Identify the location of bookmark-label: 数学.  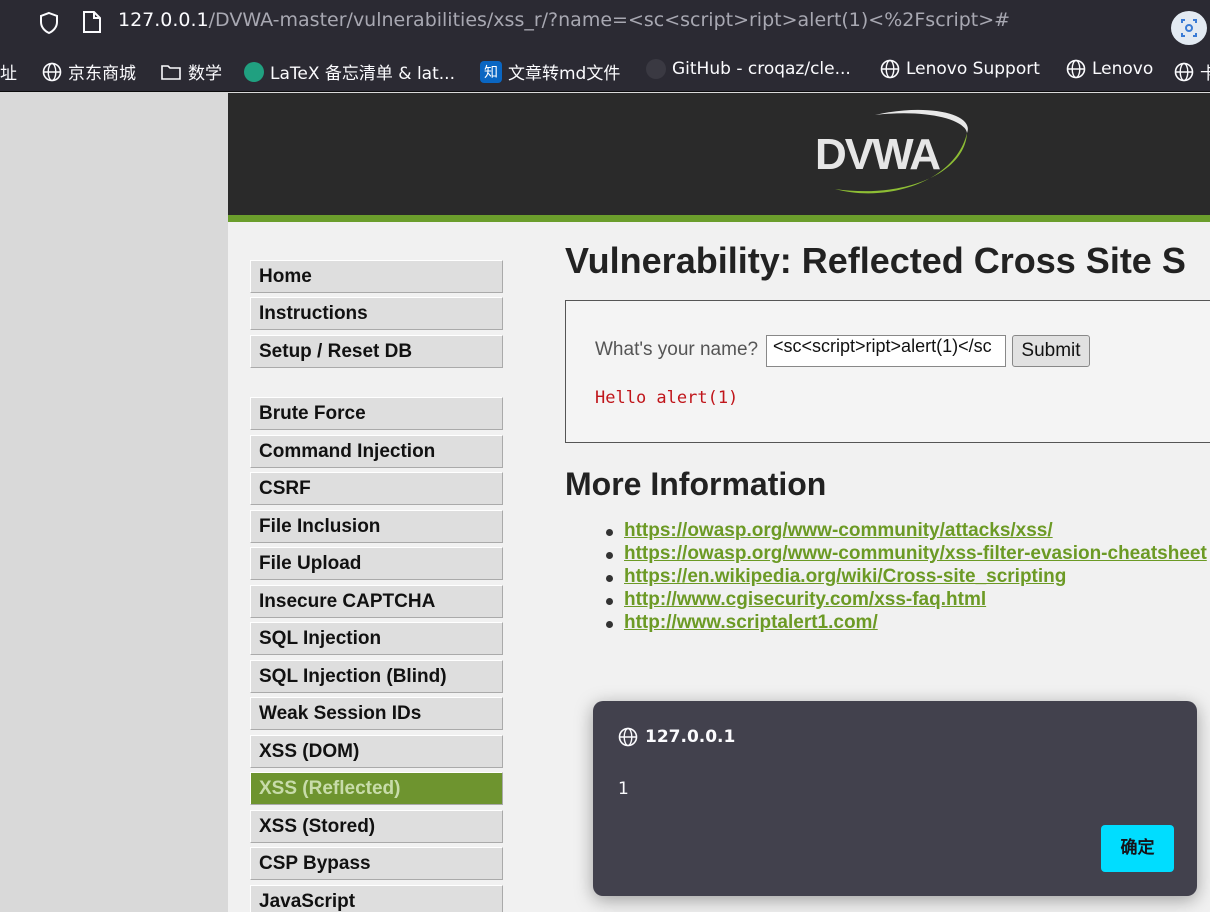
(205, 74).